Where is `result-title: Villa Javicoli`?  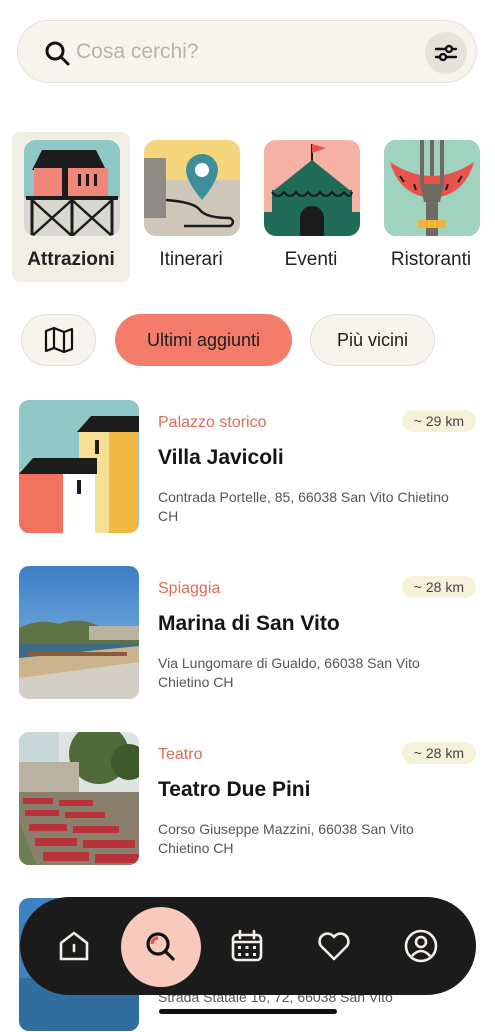 result-title: Villa Javicoli is located at coordinates (221, 457).